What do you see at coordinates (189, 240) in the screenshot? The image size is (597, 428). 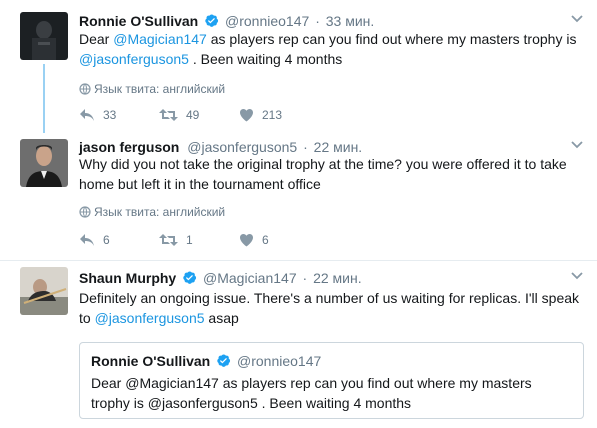 I see `retweet-count: 1` at bounding box center [189, 240].